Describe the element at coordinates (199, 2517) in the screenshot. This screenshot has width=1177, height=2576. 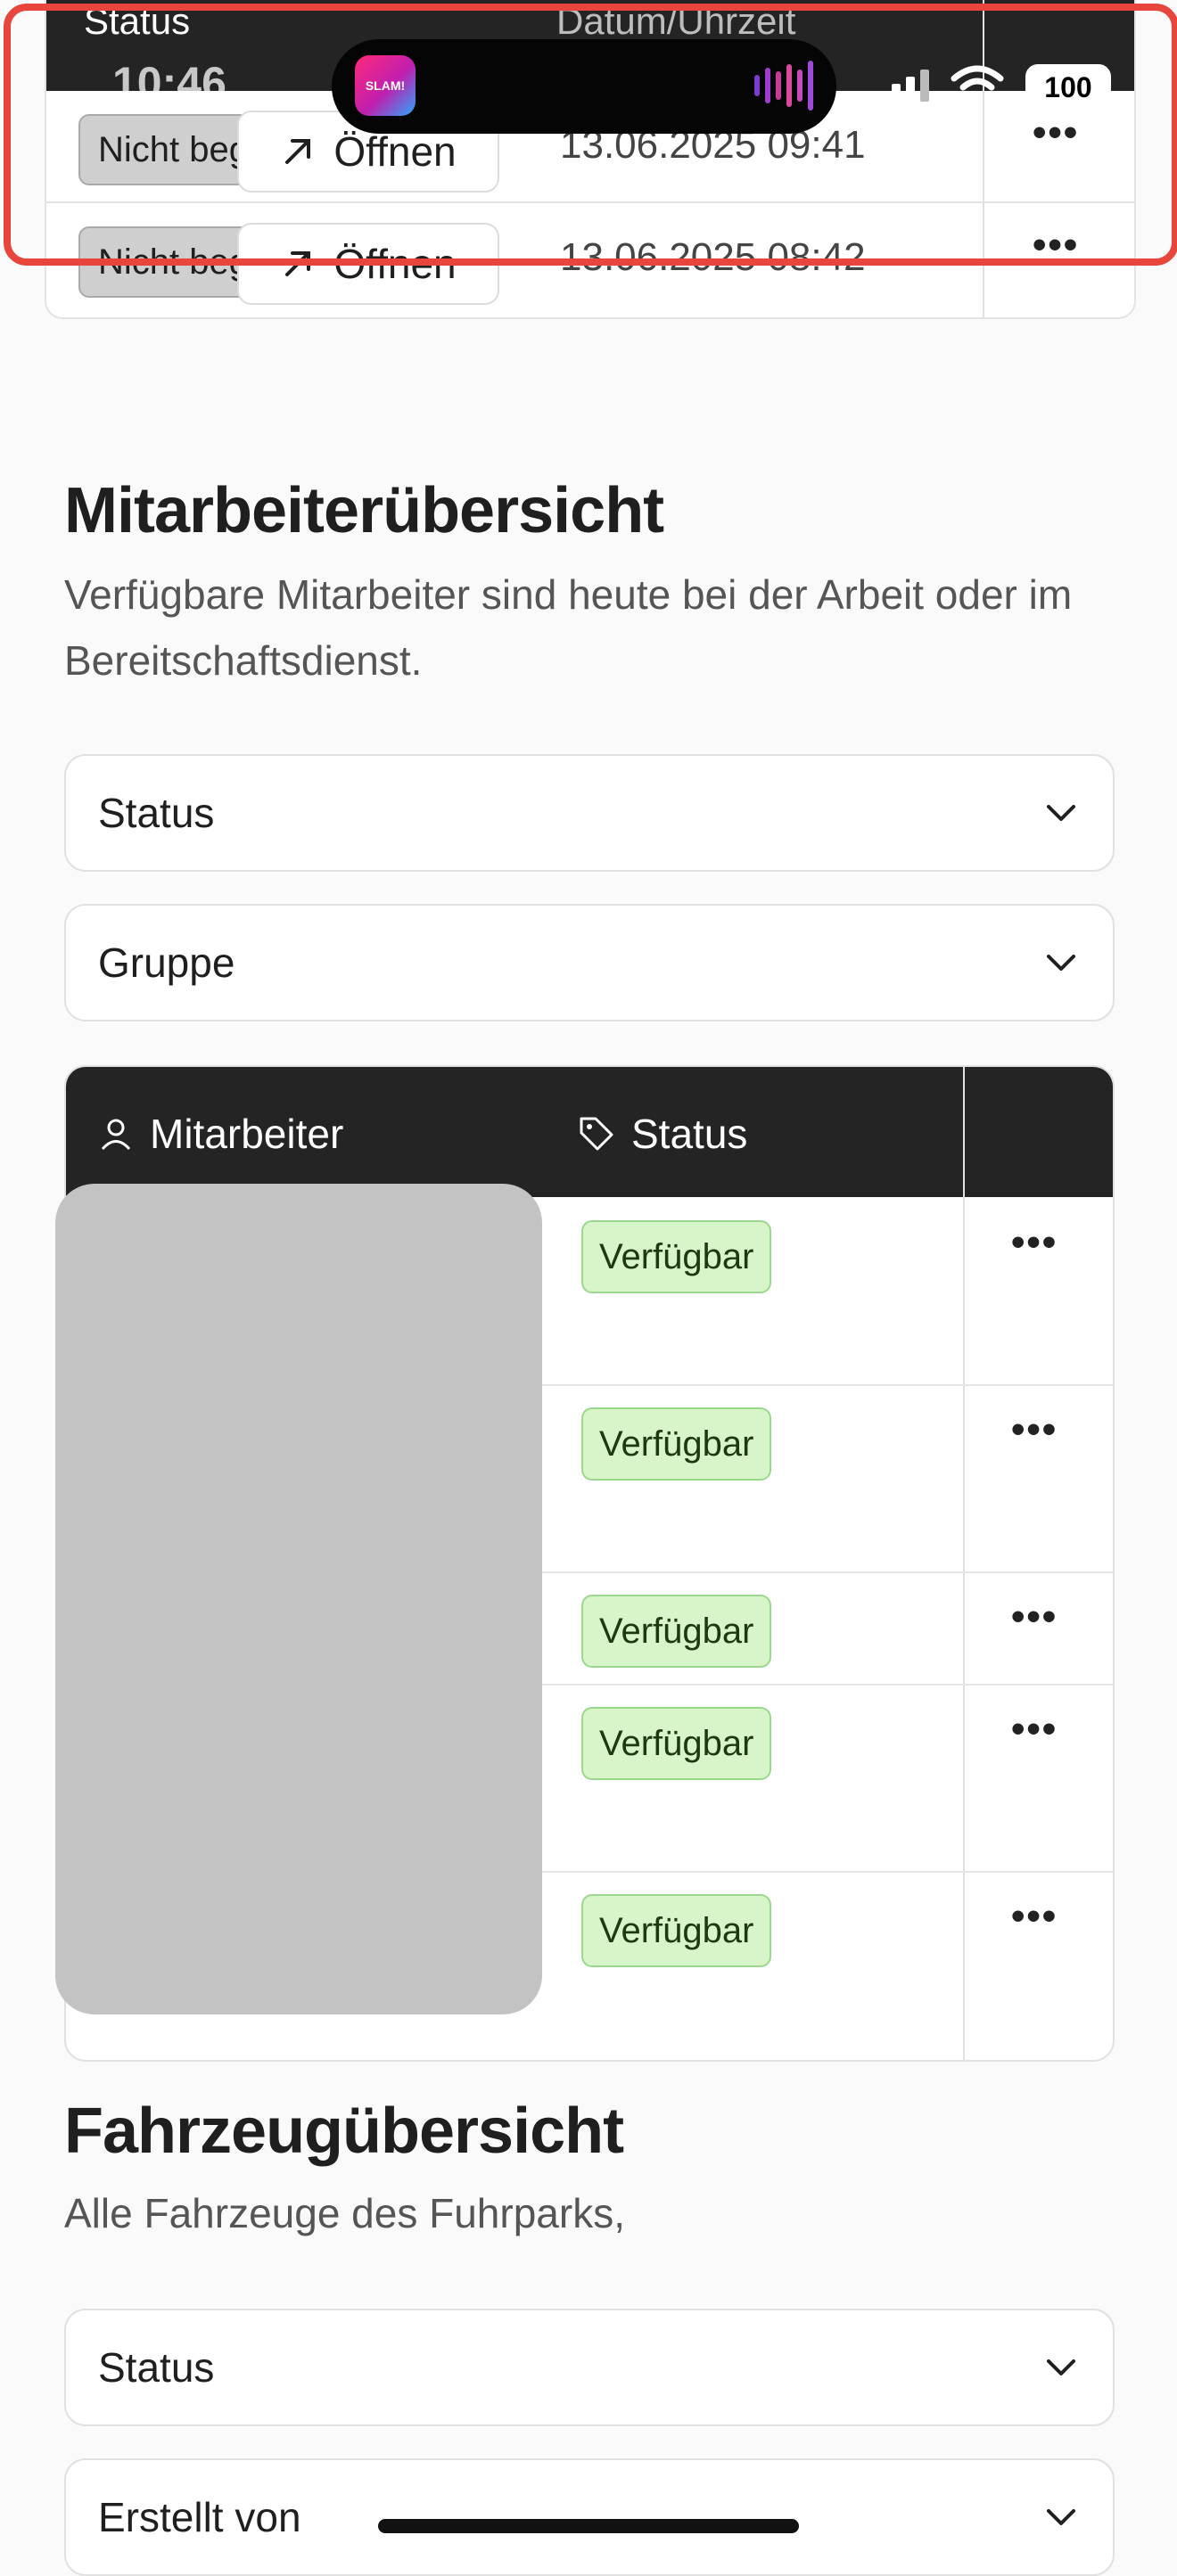
I see `created-by-filter-label: Erstellt von` at that location.